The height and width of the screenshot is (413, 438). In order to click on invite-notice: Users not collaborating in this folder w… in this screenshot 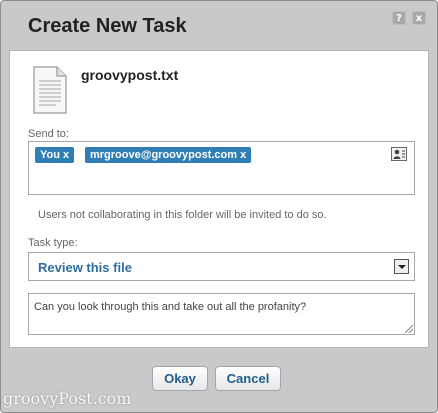, I will do `click(182, 215)`.